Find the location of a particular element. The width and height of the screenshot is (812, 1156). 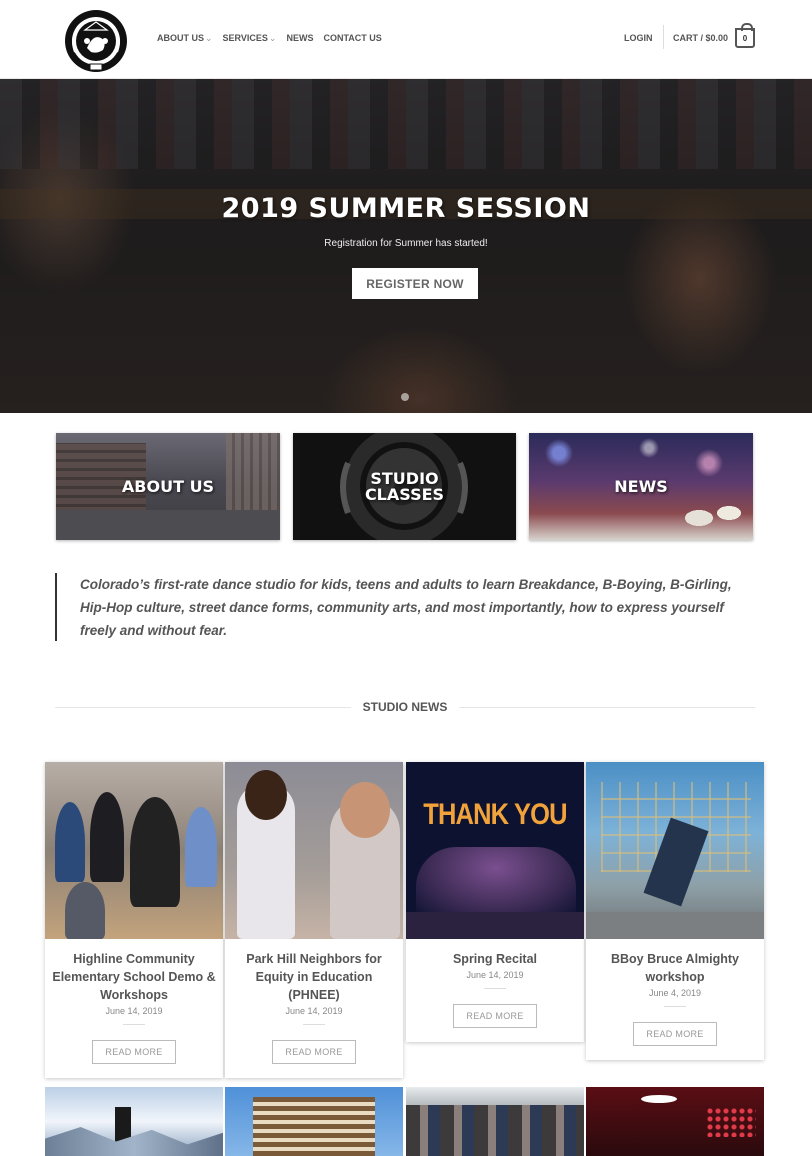

cart-bag-icon: 0 is located at coordinates (745, 35).